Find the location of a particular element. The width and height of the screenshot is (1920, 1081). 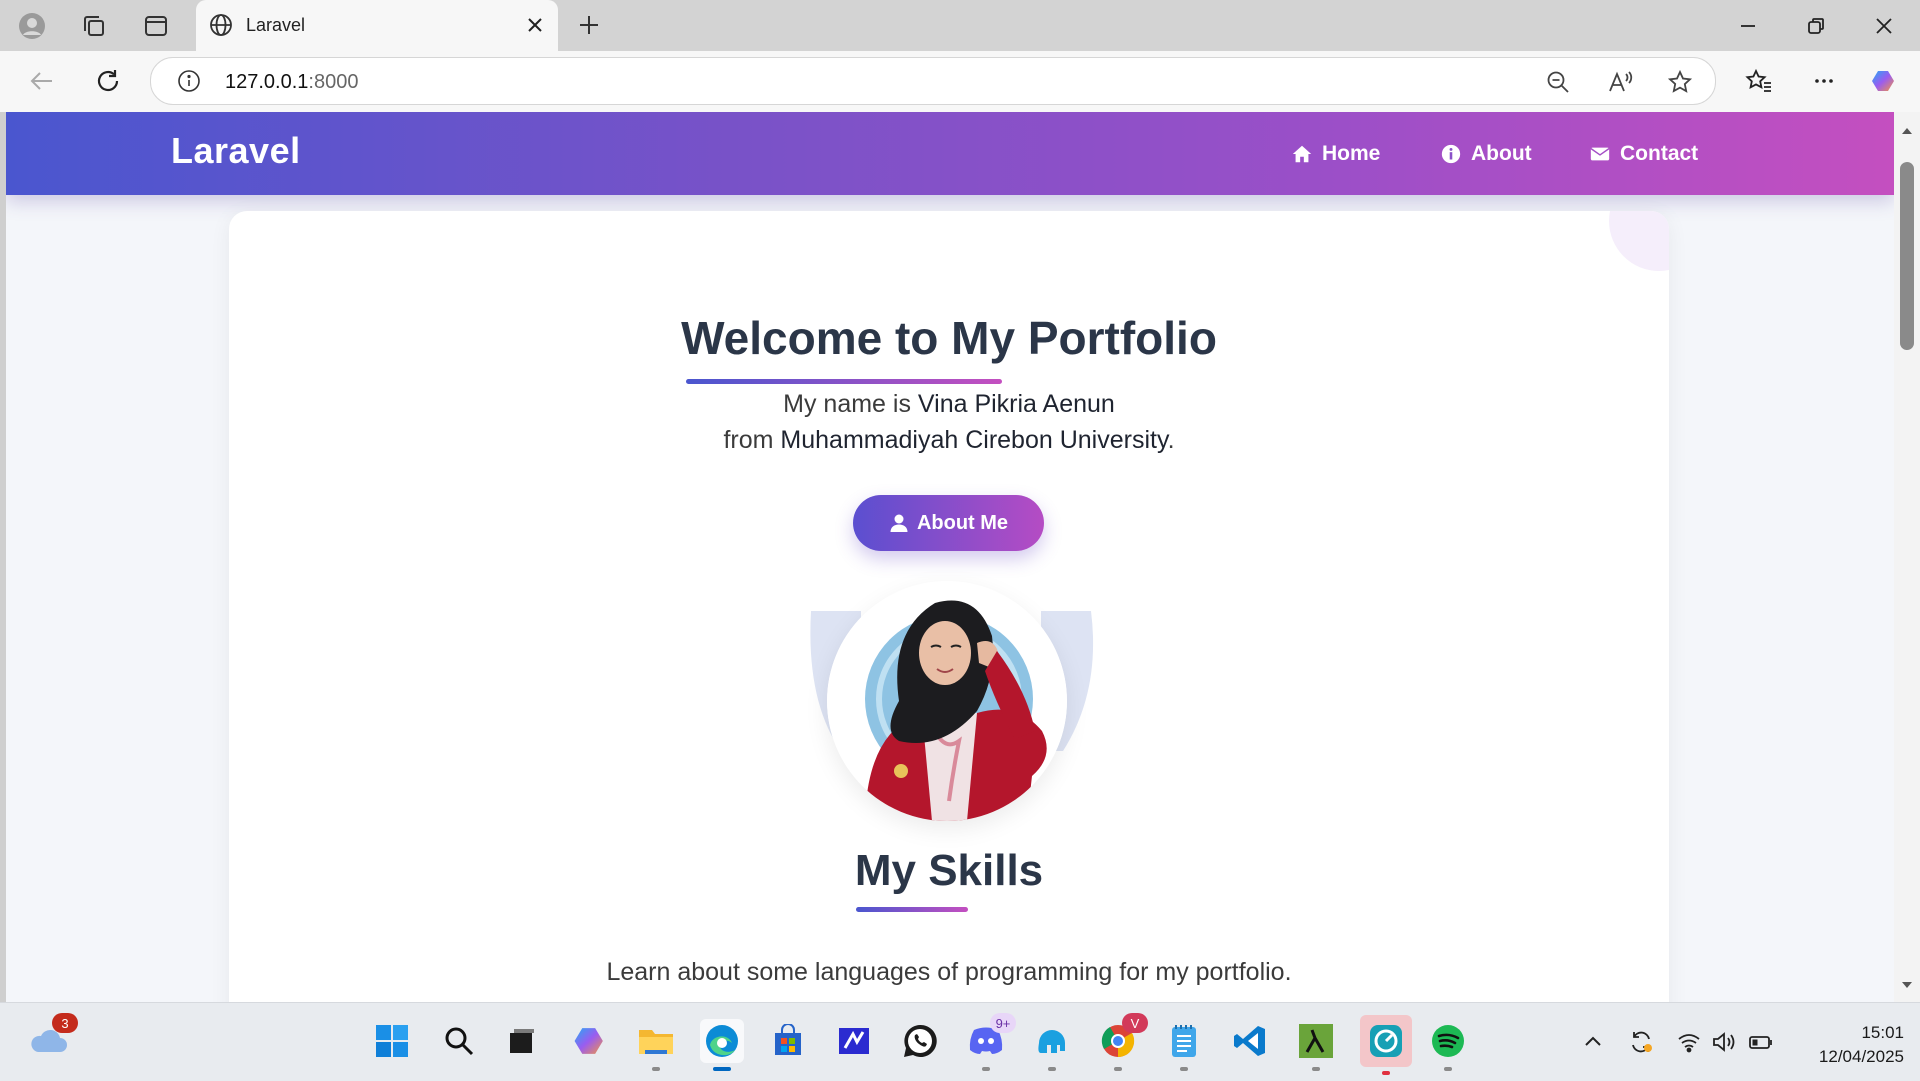

about-me-button: About Me is located at coordinates (948, 523).